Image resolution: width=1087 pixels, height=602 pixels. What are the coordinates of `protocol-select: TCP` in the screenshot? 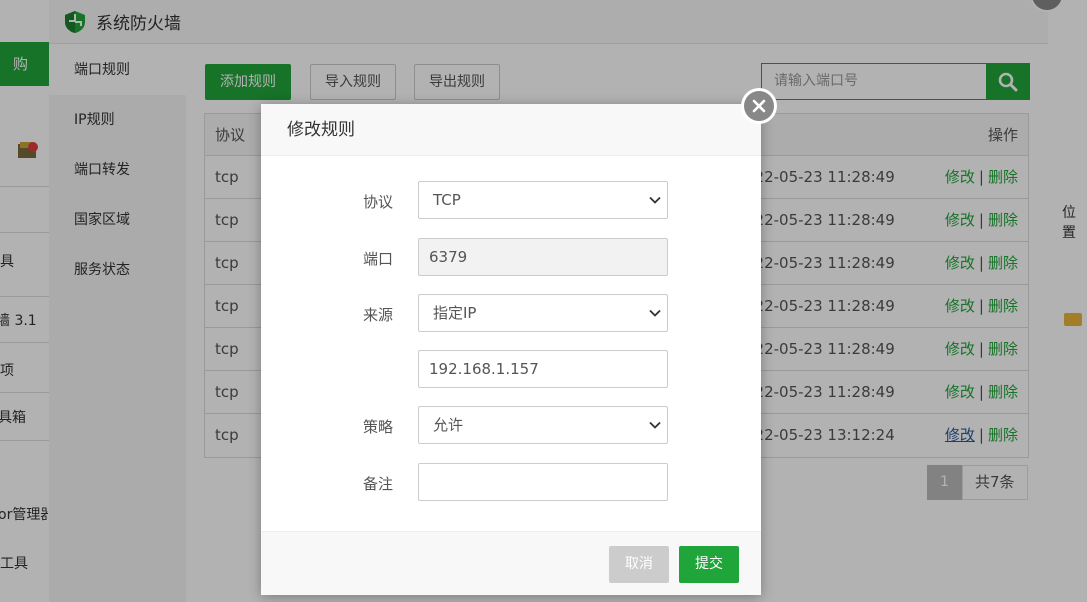 It's located at (543, 200).